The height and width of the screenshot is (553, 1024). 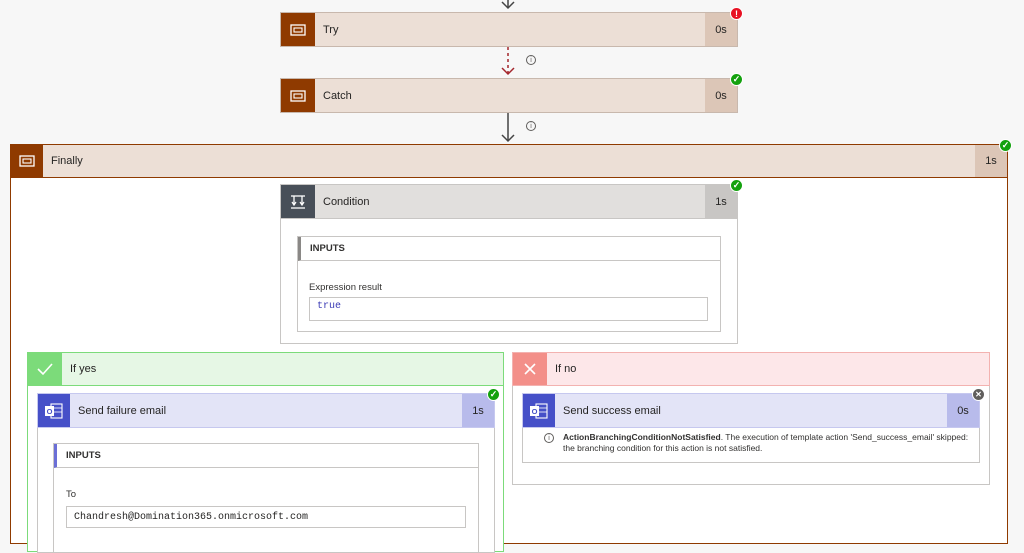 I want to click on send-success-email-title: Send success email, so click(x=612, y=410).